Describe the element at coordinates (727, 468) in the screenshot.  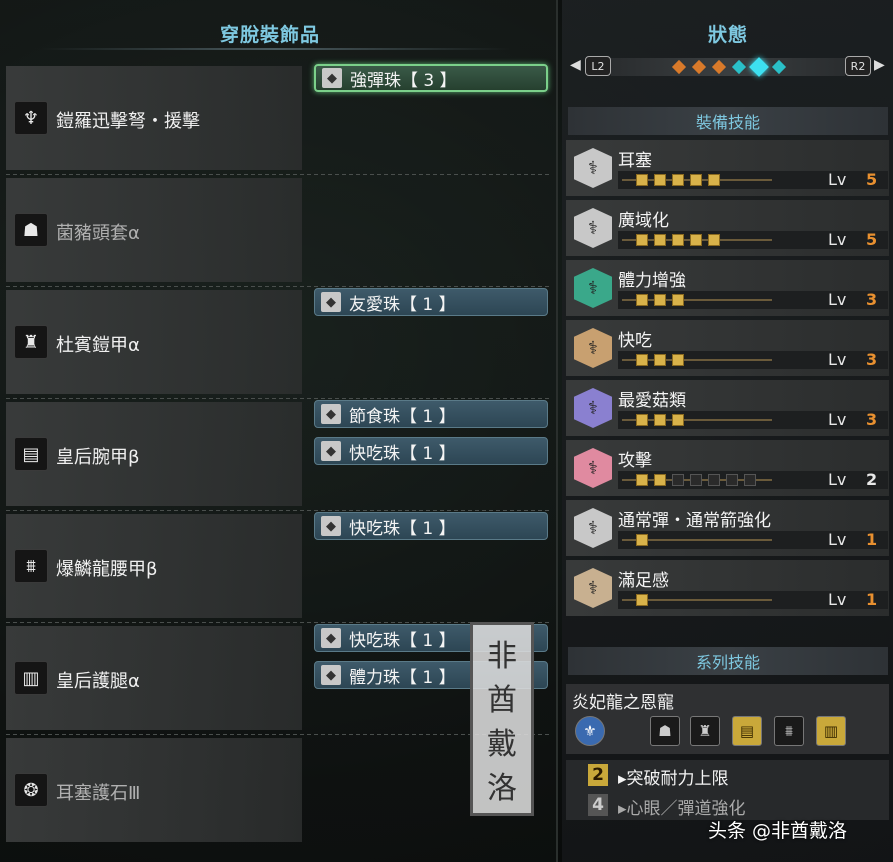
I see `skill-row: ⚕ 攻擊 Lv 2` at that location.